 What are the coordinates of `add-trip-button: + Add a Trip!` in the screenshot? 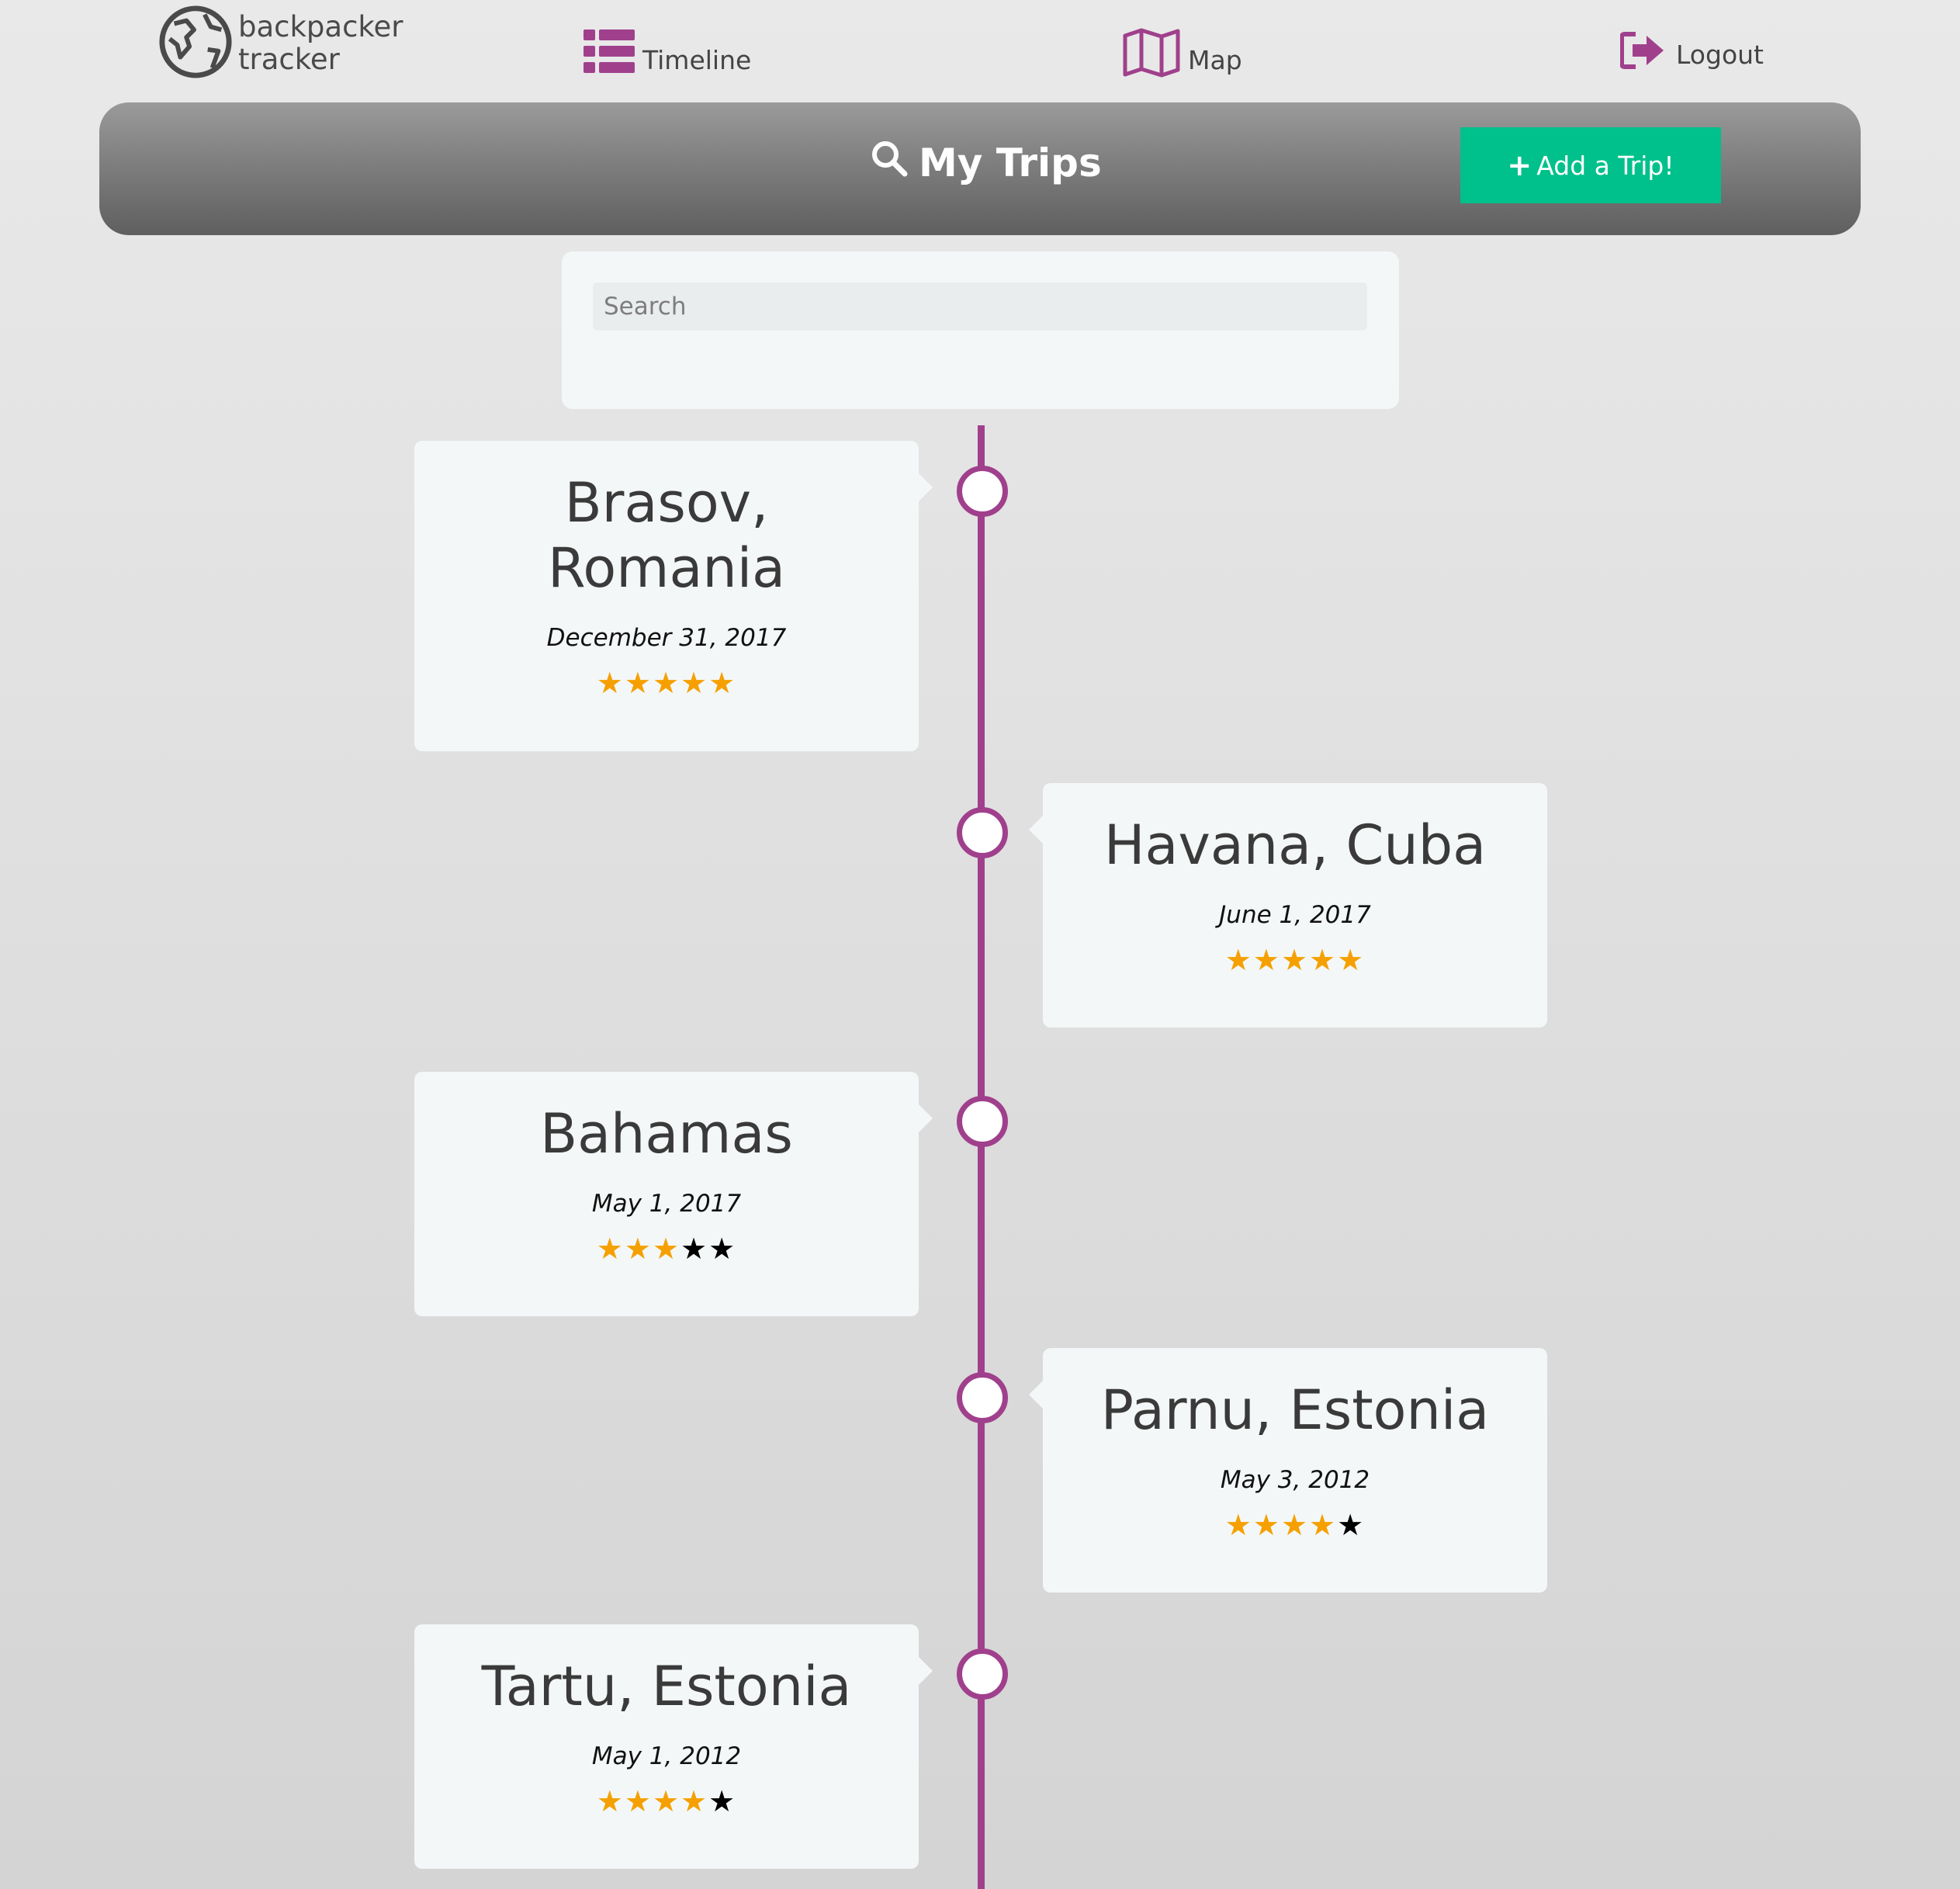 It's located at (1590, 165).